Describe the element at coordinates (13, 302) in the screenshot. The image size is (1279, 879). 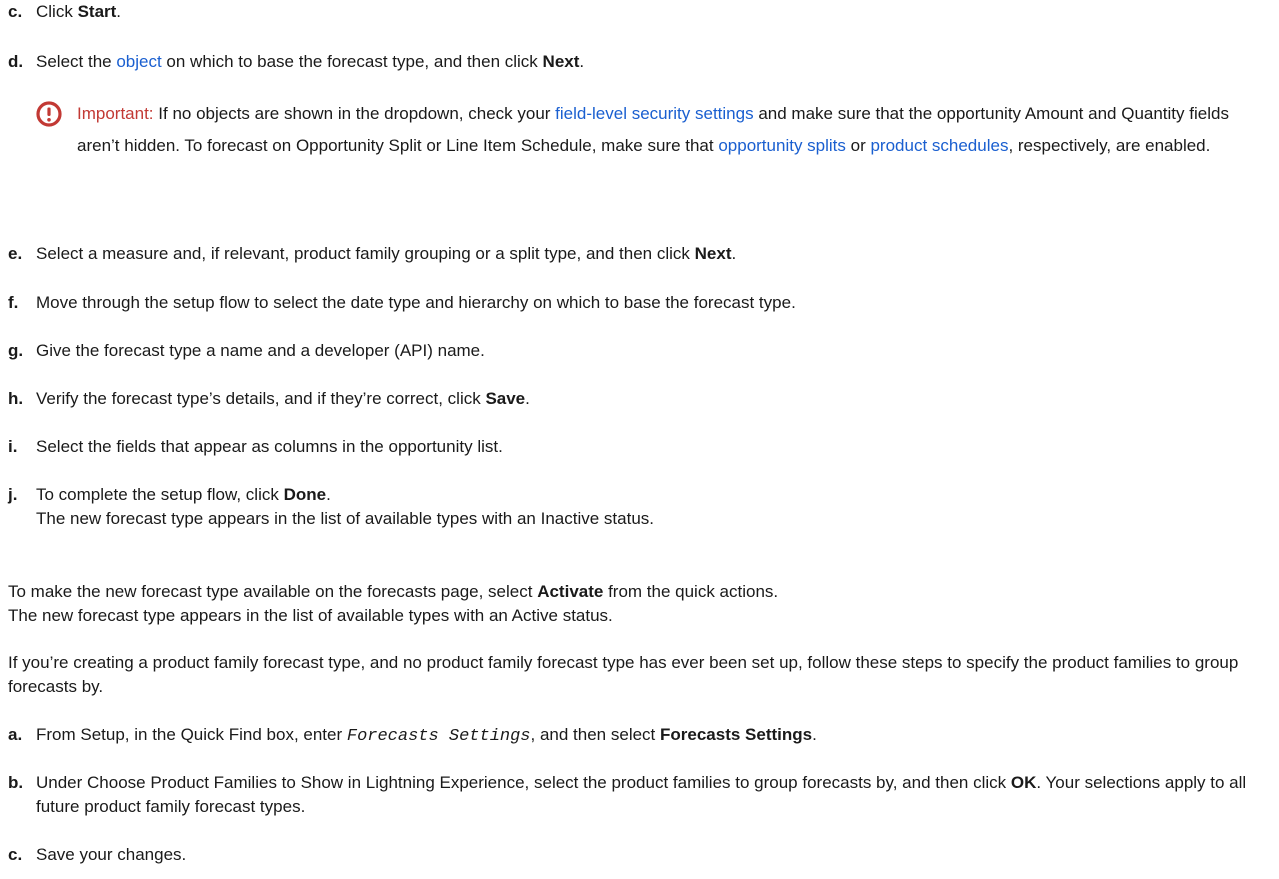
I see `step-letter: f.` at that location.